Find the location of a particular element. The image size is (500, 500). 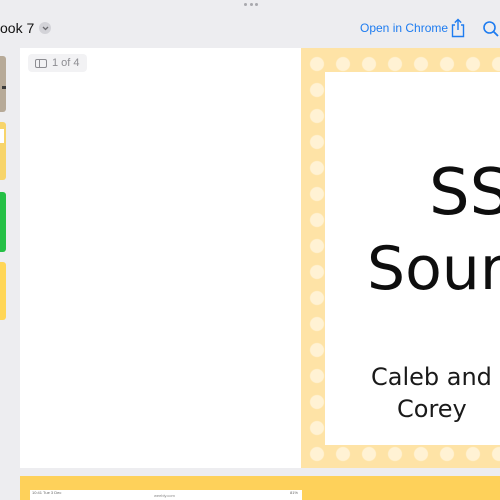

slide-title-line-2: Sour is located at coordinates (433, 269).